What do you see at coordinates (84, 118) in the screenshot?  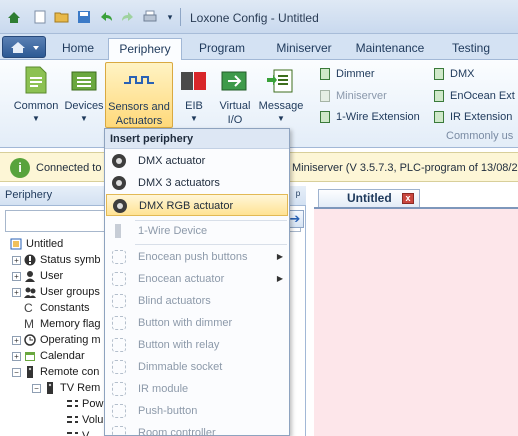 I see `chevron-down-icon: ▼` at bounding box center [84, 118].